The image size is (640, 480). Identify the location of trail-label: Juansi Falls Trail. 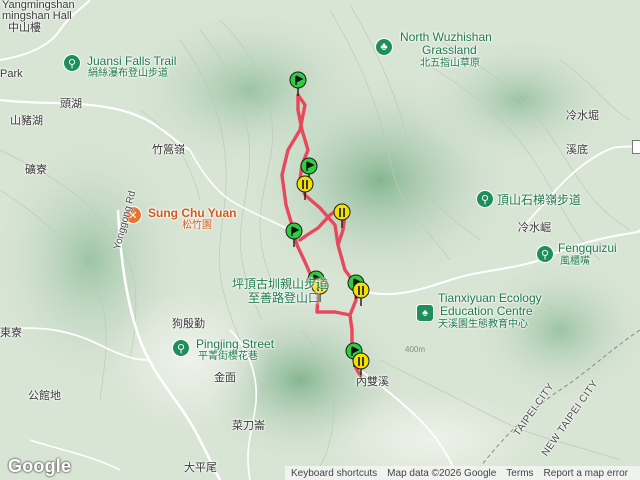
(131, 61).